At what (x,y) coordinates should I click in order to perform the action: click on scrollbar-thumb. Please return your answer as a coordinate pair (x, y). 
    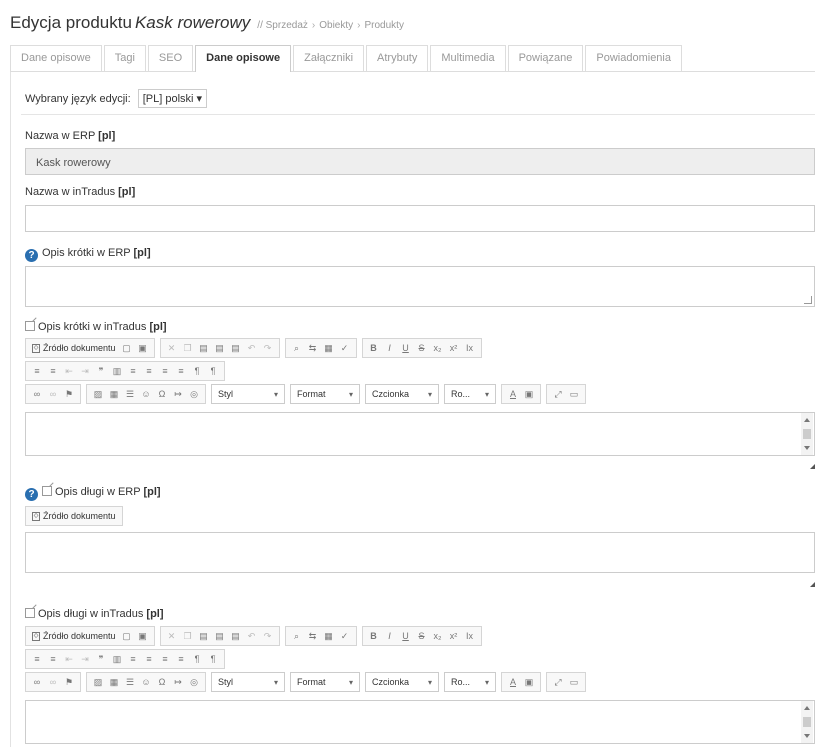
    Looking at the image, I should click on (807, 434).